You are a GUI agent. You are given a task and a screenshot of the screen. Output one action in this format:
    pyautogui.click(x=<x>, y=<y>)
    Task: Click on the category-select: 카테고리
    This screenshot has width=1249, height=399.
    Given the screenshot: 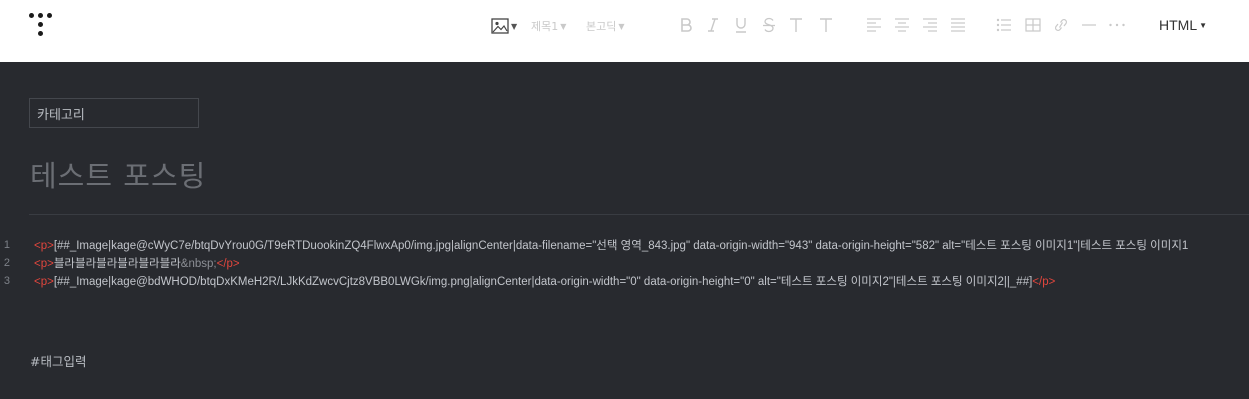 What is the action you would take?
    pyautogui.click(x=114, y=113)
    